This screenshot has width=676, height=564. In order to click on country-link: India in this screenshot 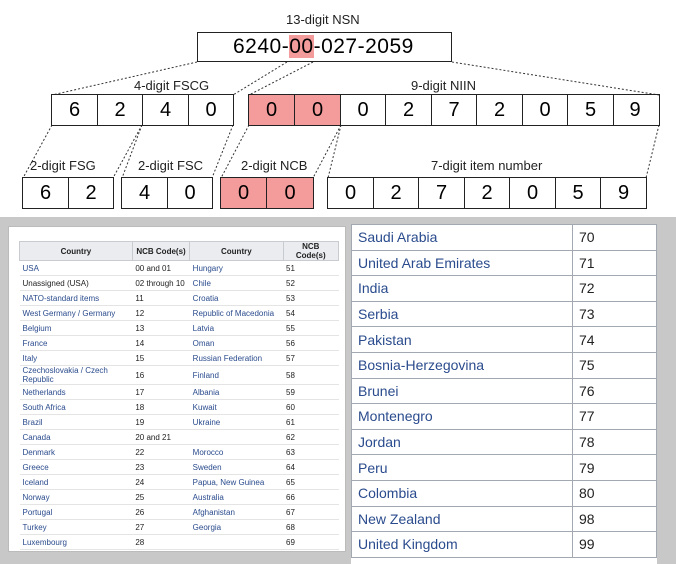, I will do `click(462, 288)`.